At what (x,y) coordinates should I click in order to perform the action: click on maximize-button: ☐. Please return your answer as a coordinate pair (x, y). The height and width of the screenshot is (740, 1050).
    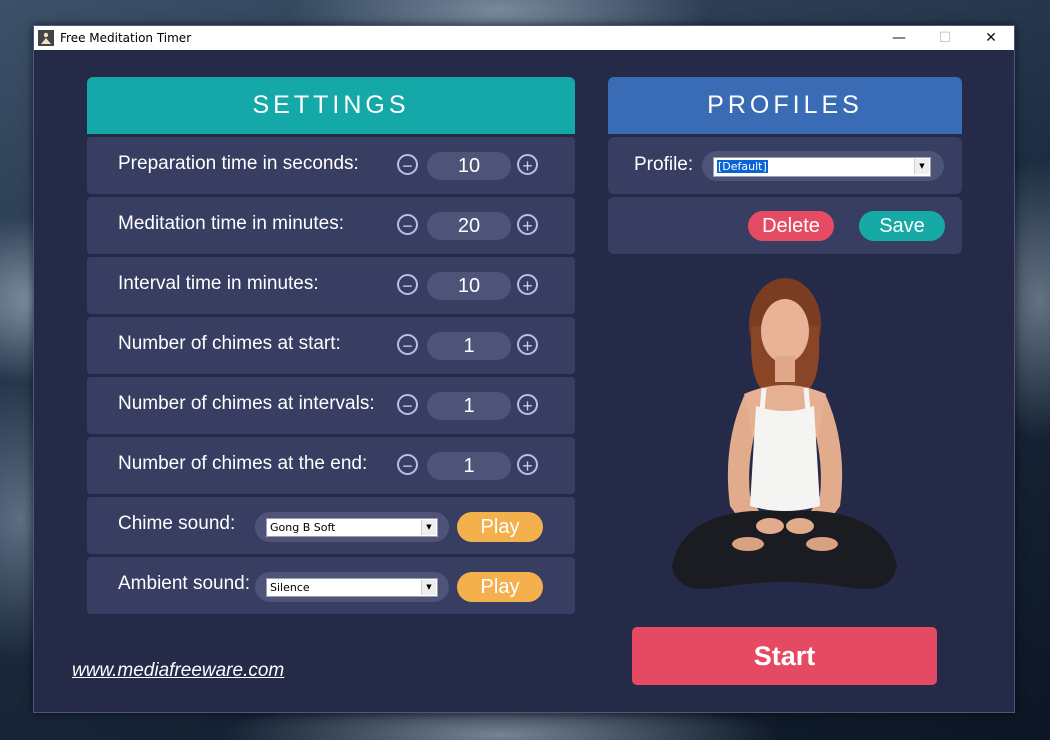
    Looking at the image, I should click on (945, 38).